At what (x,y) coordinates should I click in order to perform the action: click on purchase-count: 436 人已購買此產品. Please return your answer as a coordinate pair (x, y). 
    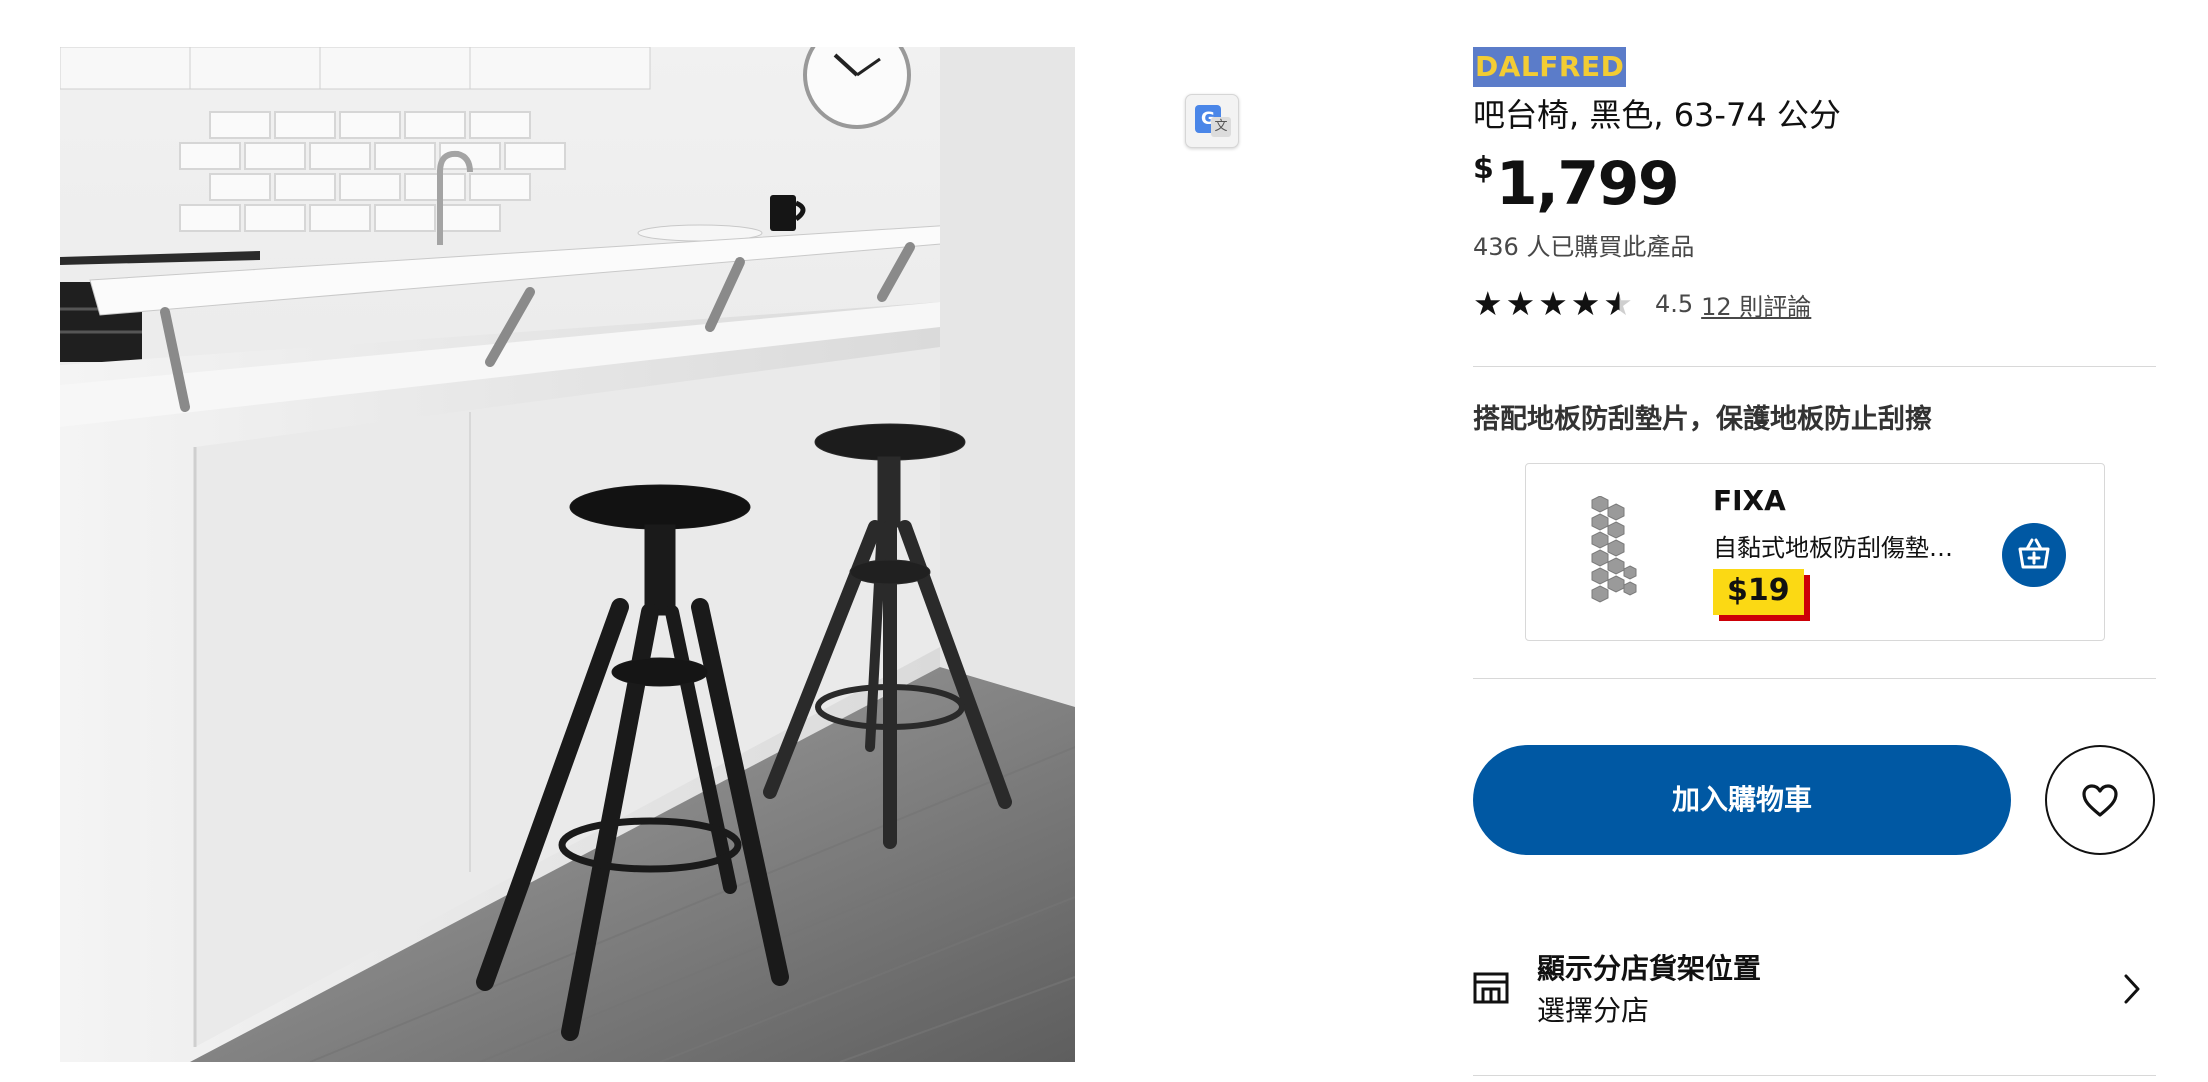
    Looking at the image, I should click on (1584, 247).